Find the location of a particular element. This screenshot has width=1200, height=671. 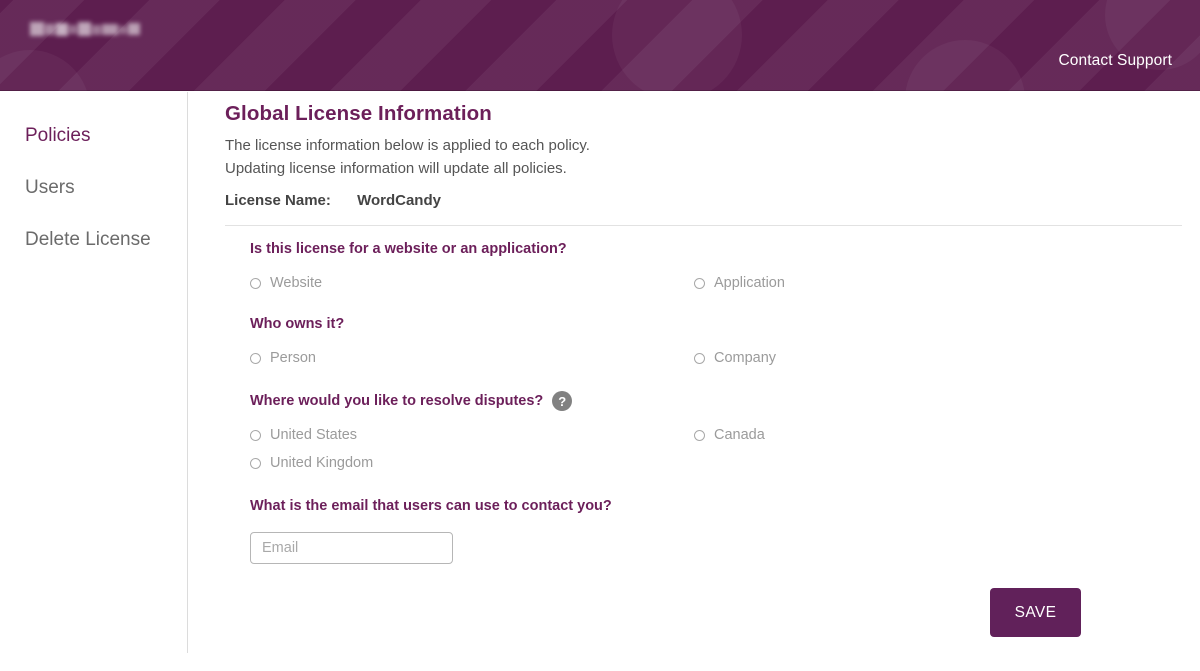

question-label: Who owns it? is located at coordinates (297, 324).